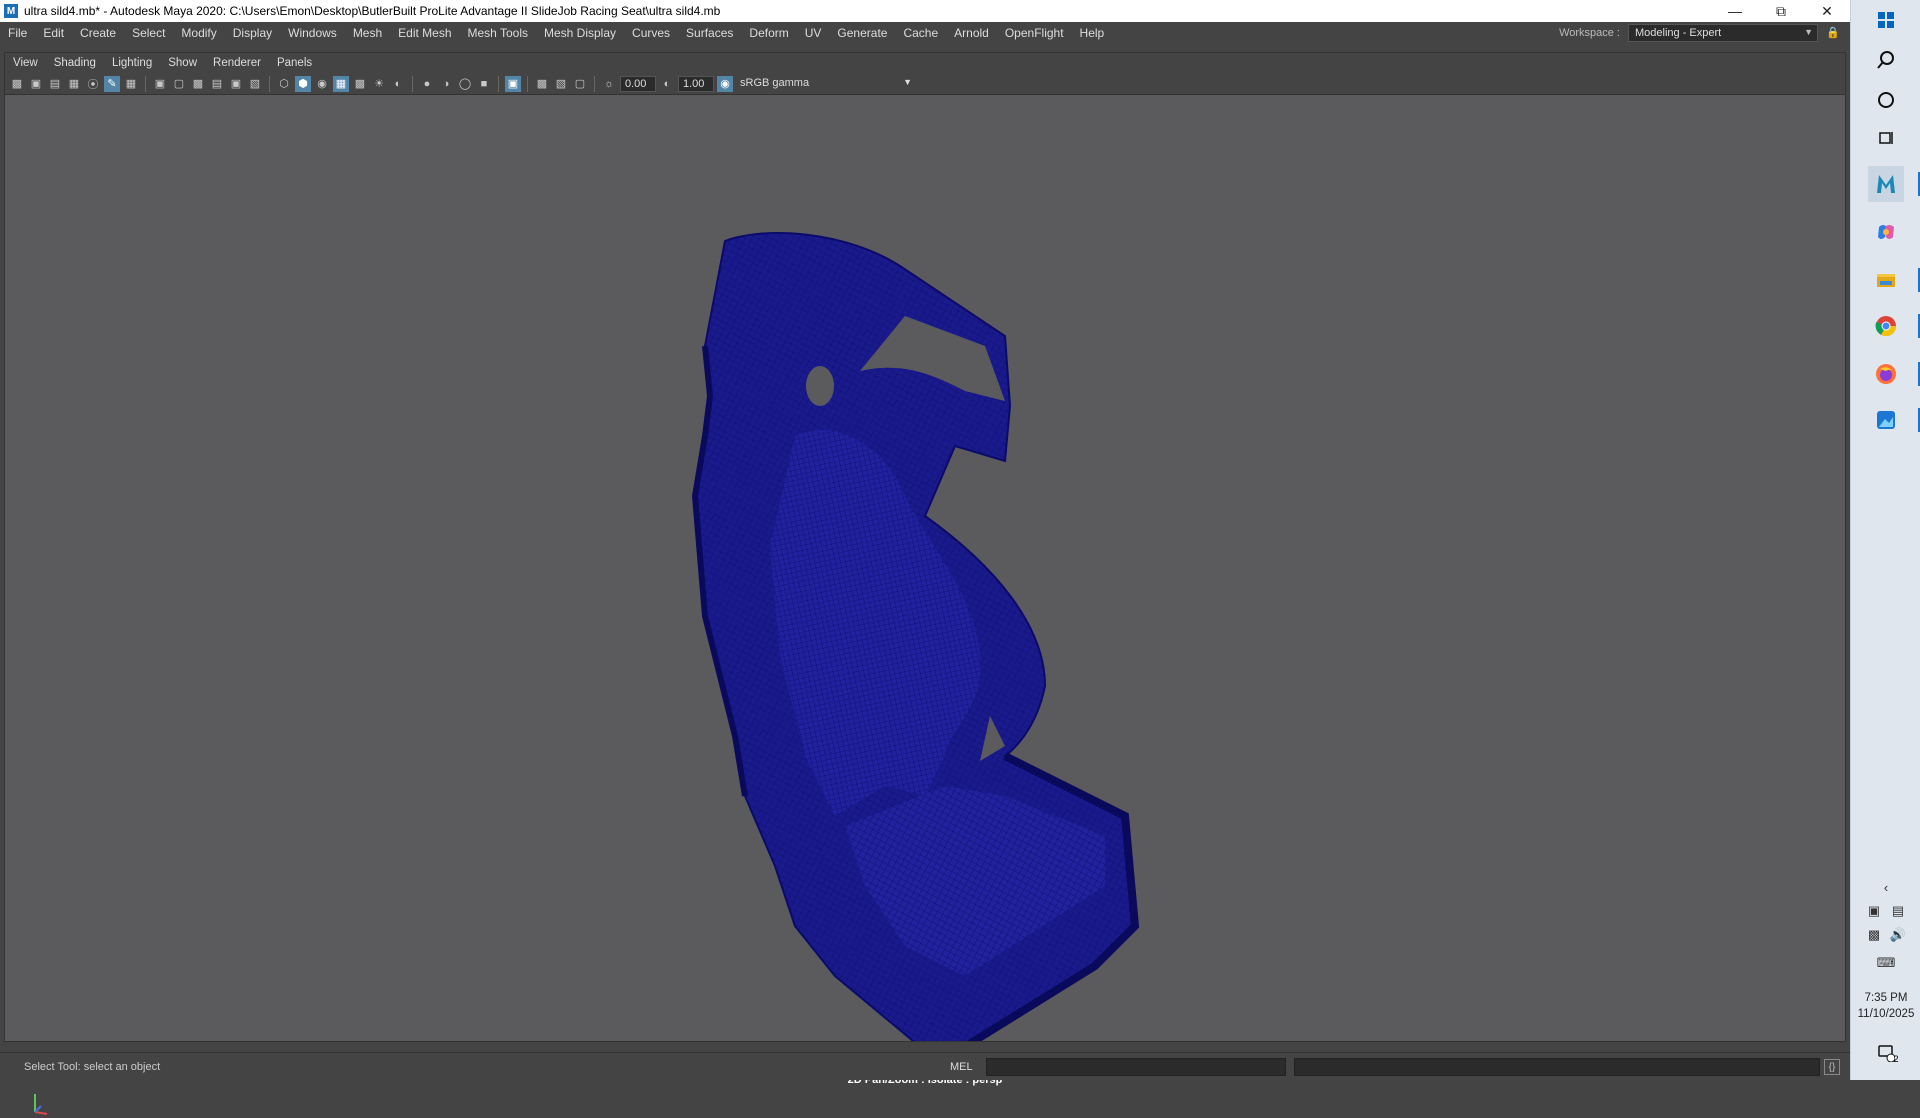 The height and width of the screenshot is (1118, 1920). I want to click on twod-pan-zoom-icon: ⦿, so click(93, 84).